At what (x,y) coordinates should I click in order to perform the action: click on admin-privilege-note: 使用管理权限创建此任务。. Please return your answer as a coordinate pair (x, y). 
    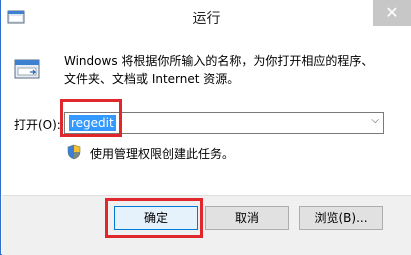
    Looking at the image, I should click on (162, 154).